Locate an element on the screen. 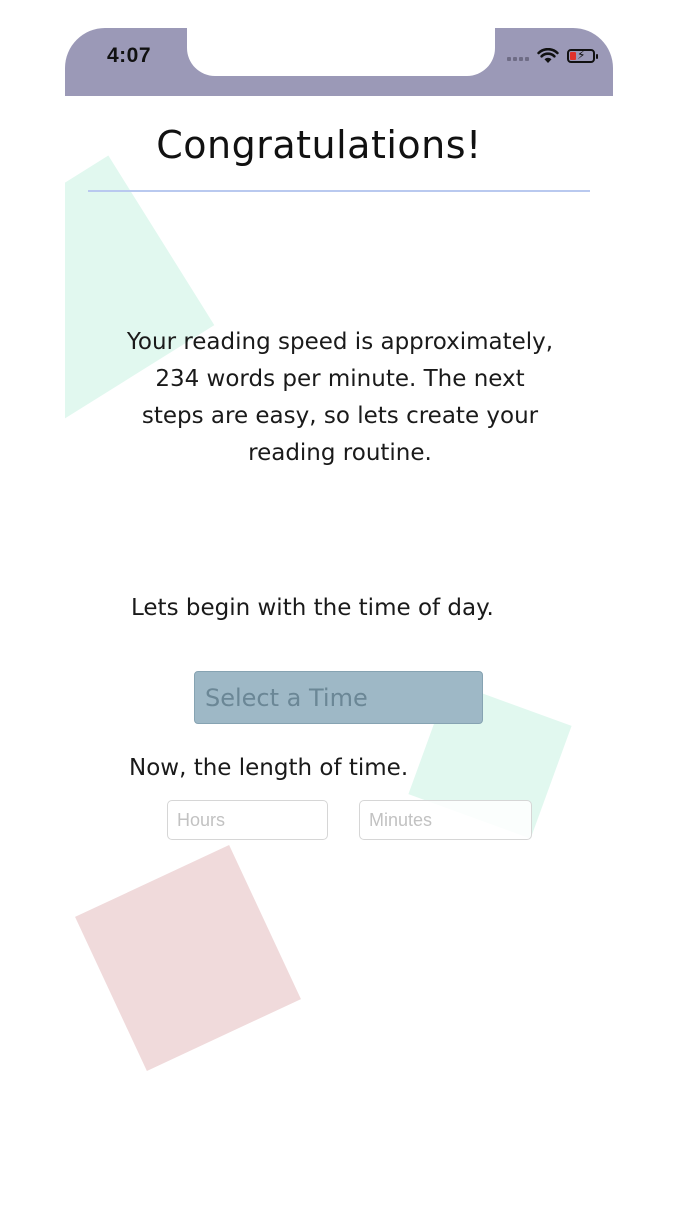 Image resolution: width=692 pixels, height=1215 pixels. title-divider is located at coordinates (339, 191).